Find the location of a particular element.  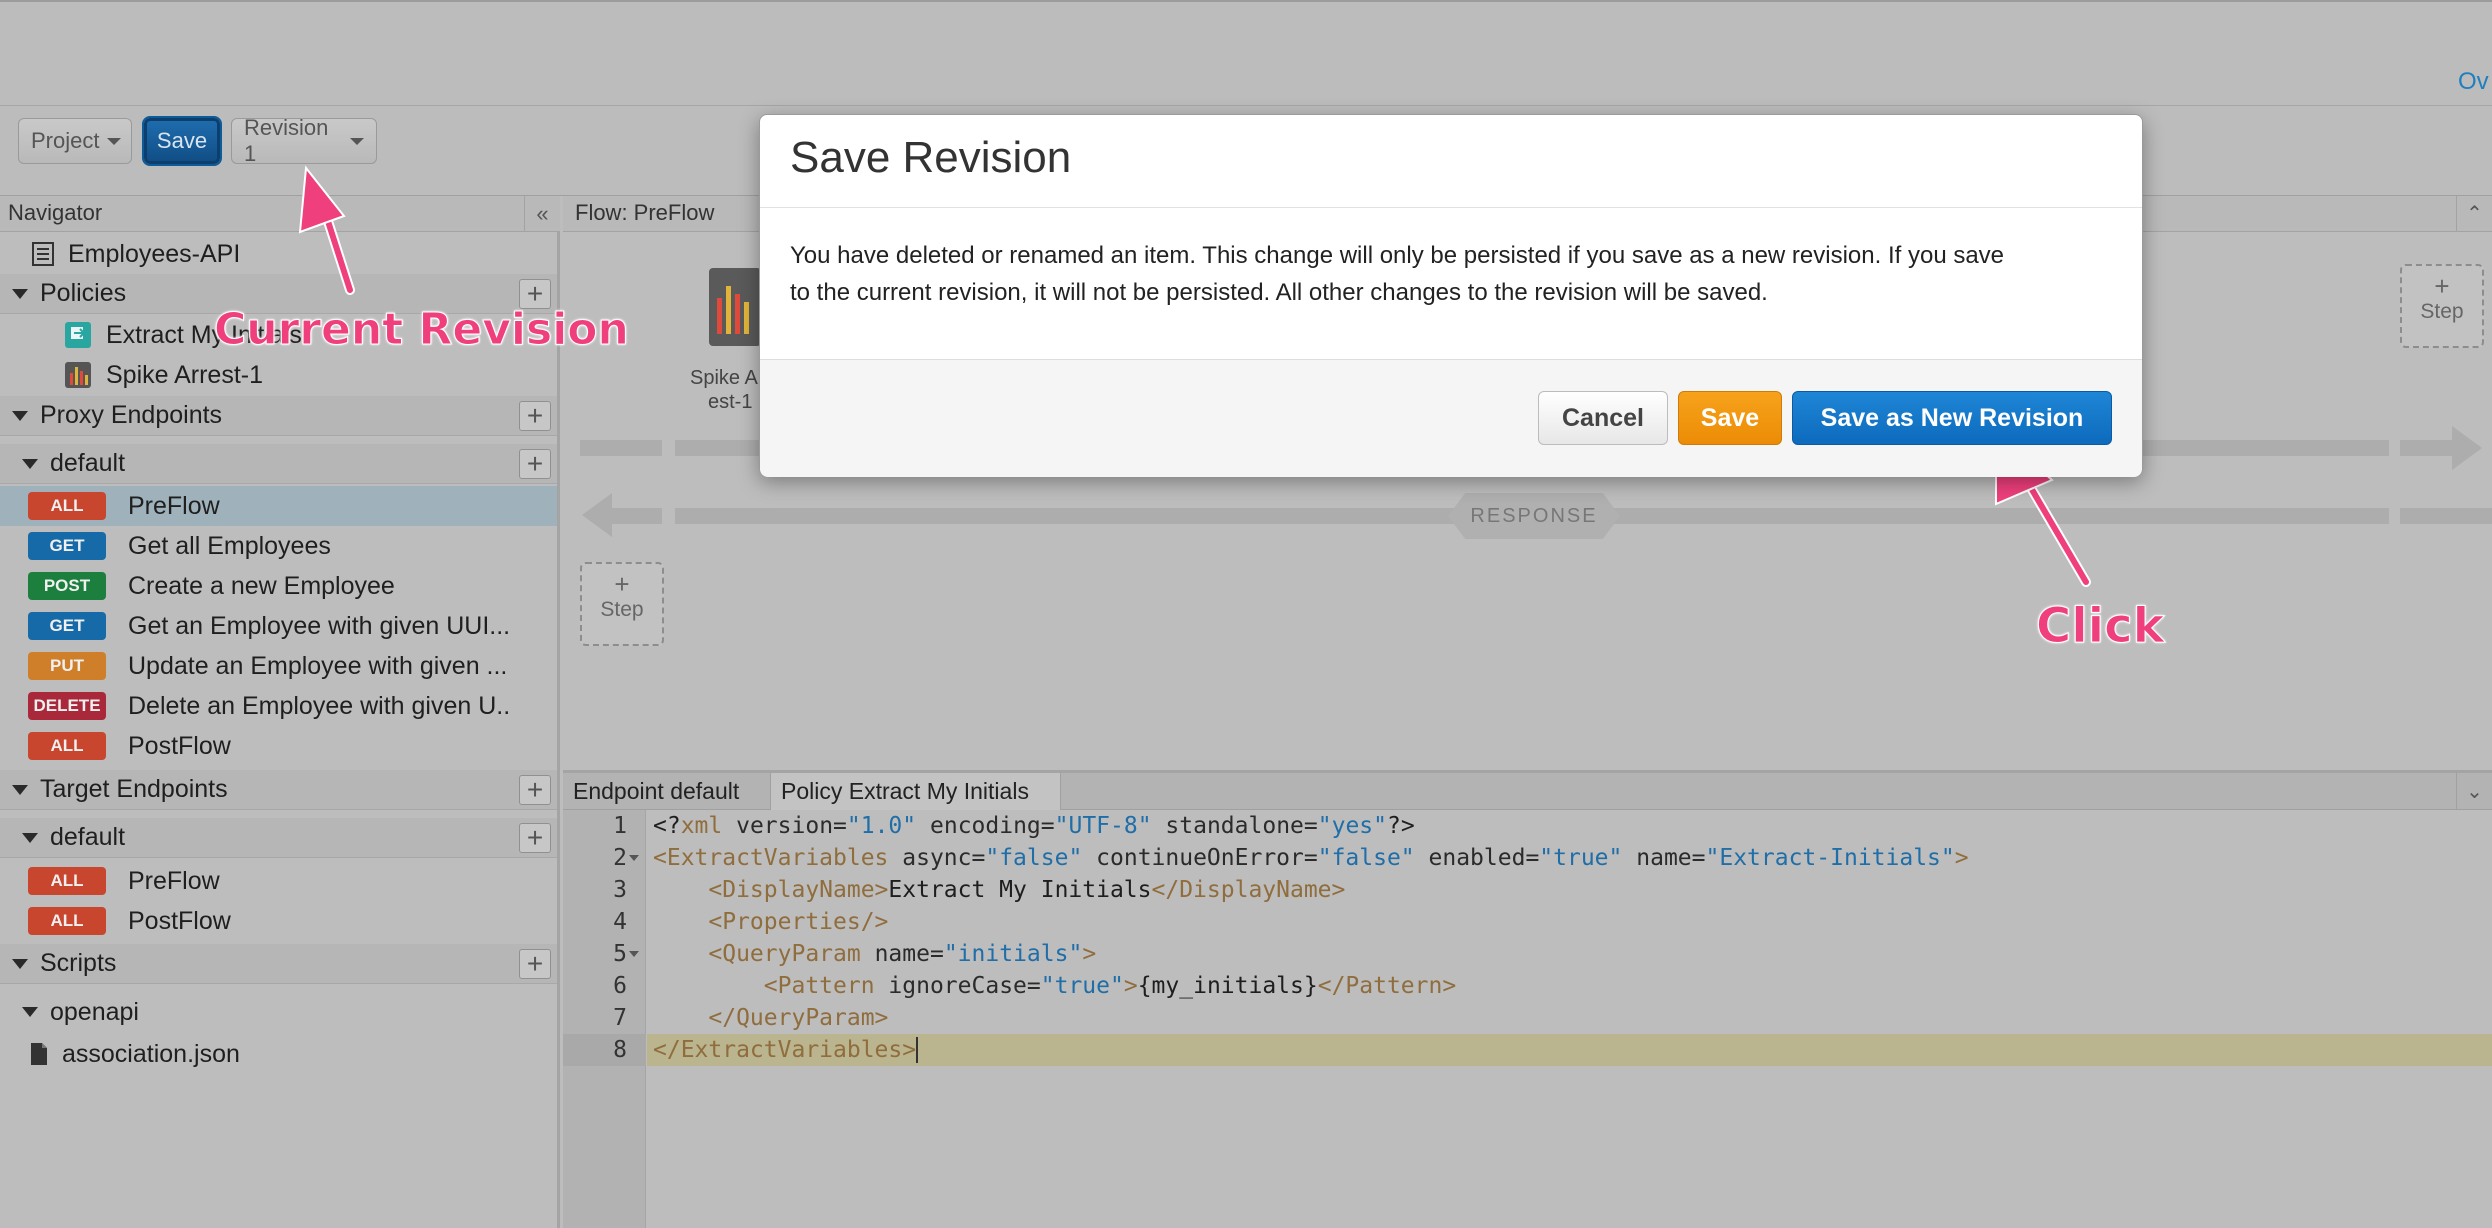

proxy-default-endpoint: default + is located at coordinates (278, 464).